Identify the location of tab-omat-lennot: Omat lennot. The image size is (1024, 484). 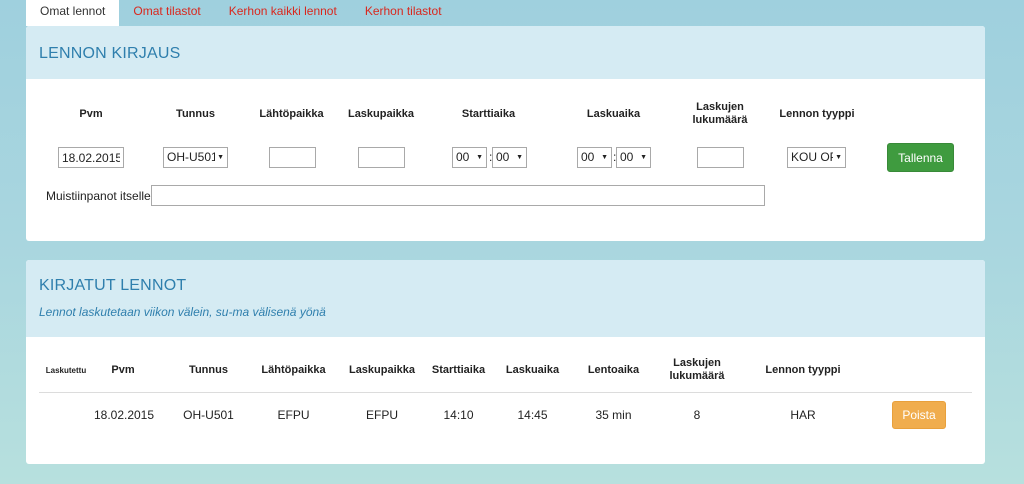
(73, 13).